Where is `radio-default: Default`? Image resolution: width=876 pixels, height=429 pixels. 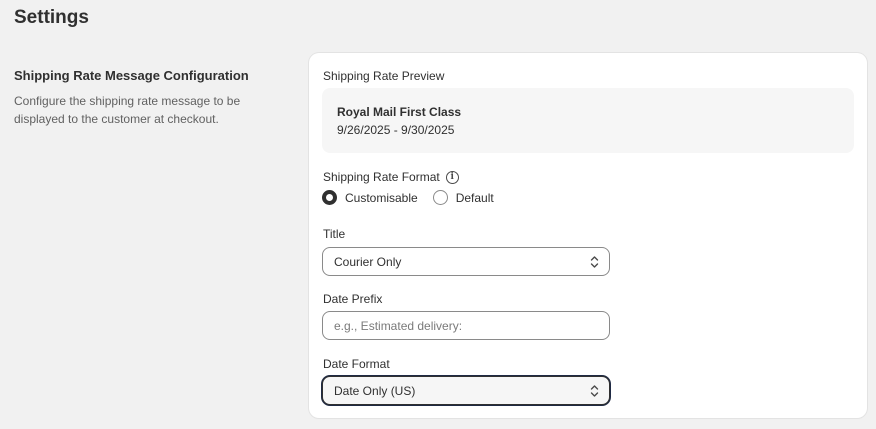
radio-default: Default is located at coordinates (463, 197).